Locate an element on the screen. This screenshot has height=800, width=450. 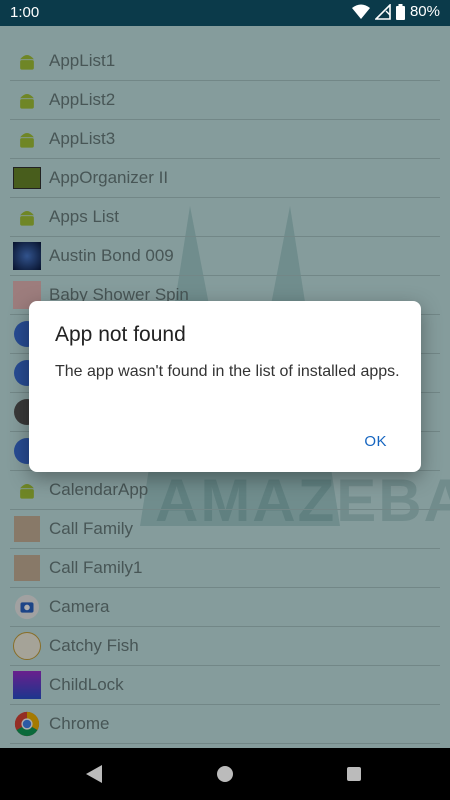
back-icon is located at coordinates (94, 774).